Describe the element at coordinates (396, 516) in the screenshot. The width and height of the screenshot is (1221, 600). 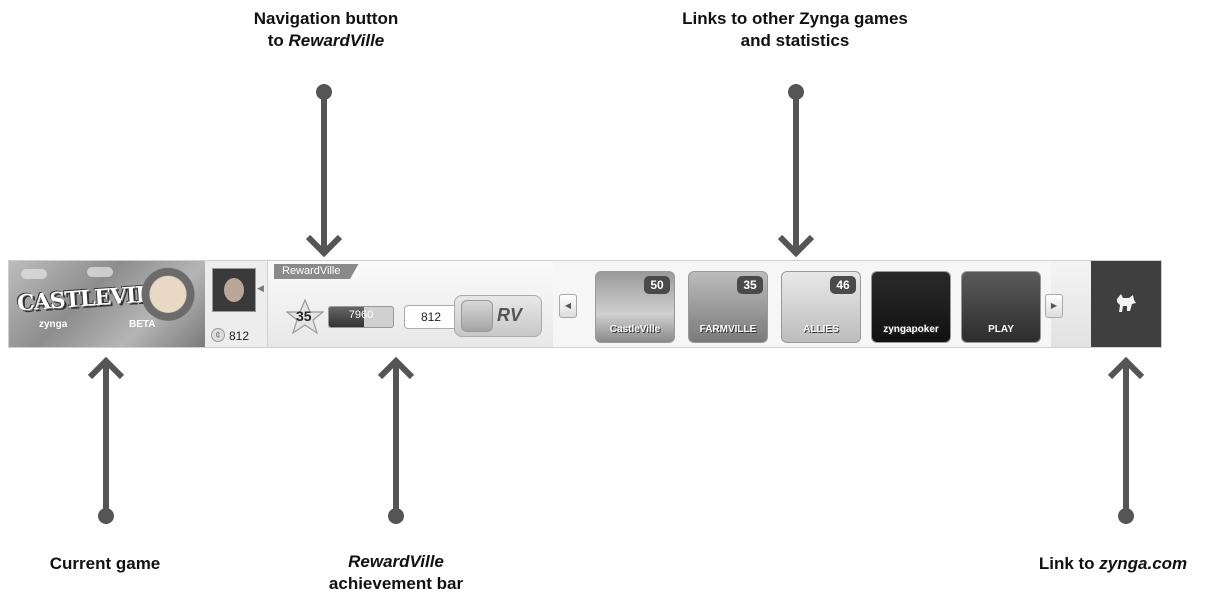
I see `pointer-dot-achievement` at that location.